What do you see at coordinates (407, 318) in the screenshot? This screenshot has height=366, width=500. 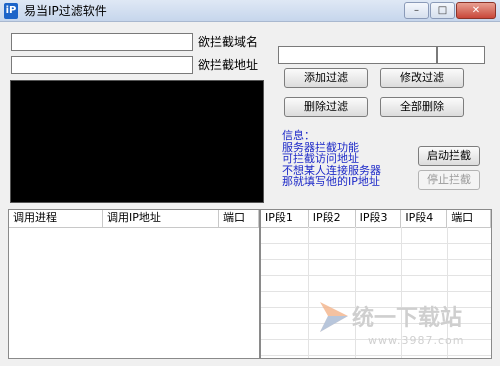 I see `watermark-text: 统一下载站` at bounding box center [407, 318].